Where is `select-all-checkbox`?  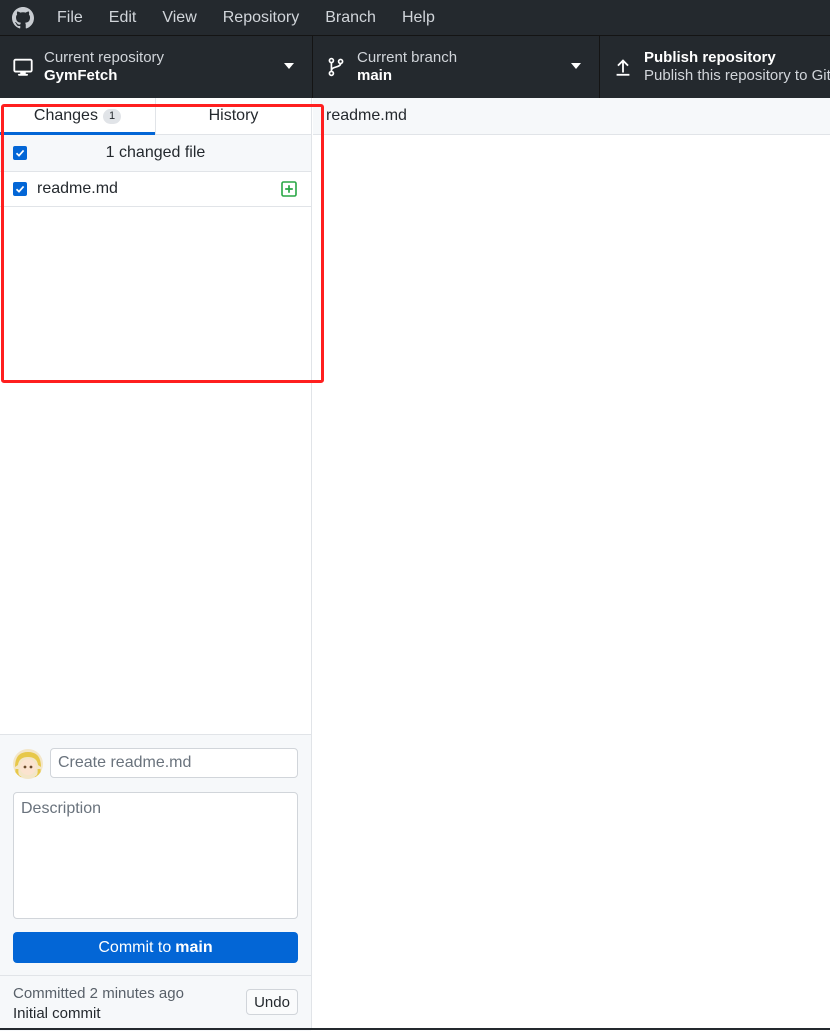 select-all-checkbox is located at coordinates (20, 153).